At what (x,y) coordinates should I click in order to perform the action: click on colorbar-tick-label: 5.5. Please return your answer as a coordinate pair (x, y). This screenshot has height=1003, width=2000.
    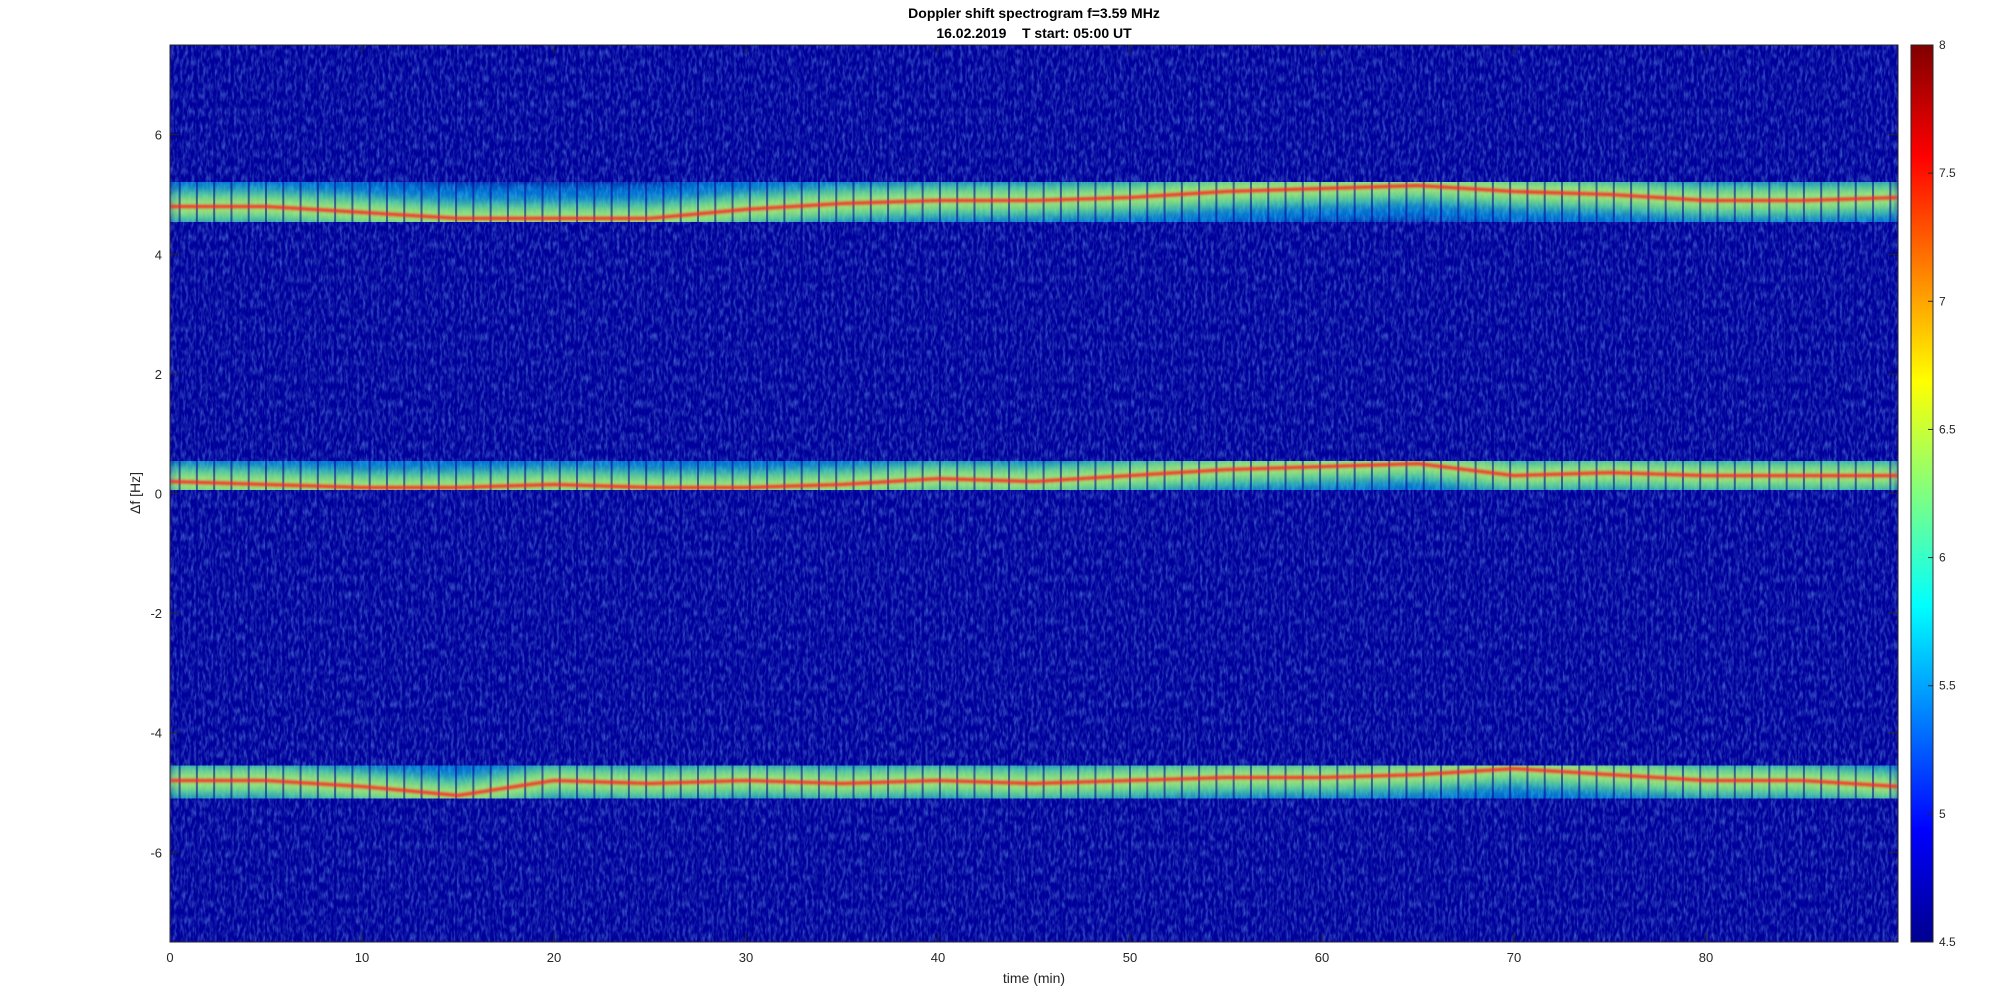
    Looking at the image, I should click on (1947, 686).